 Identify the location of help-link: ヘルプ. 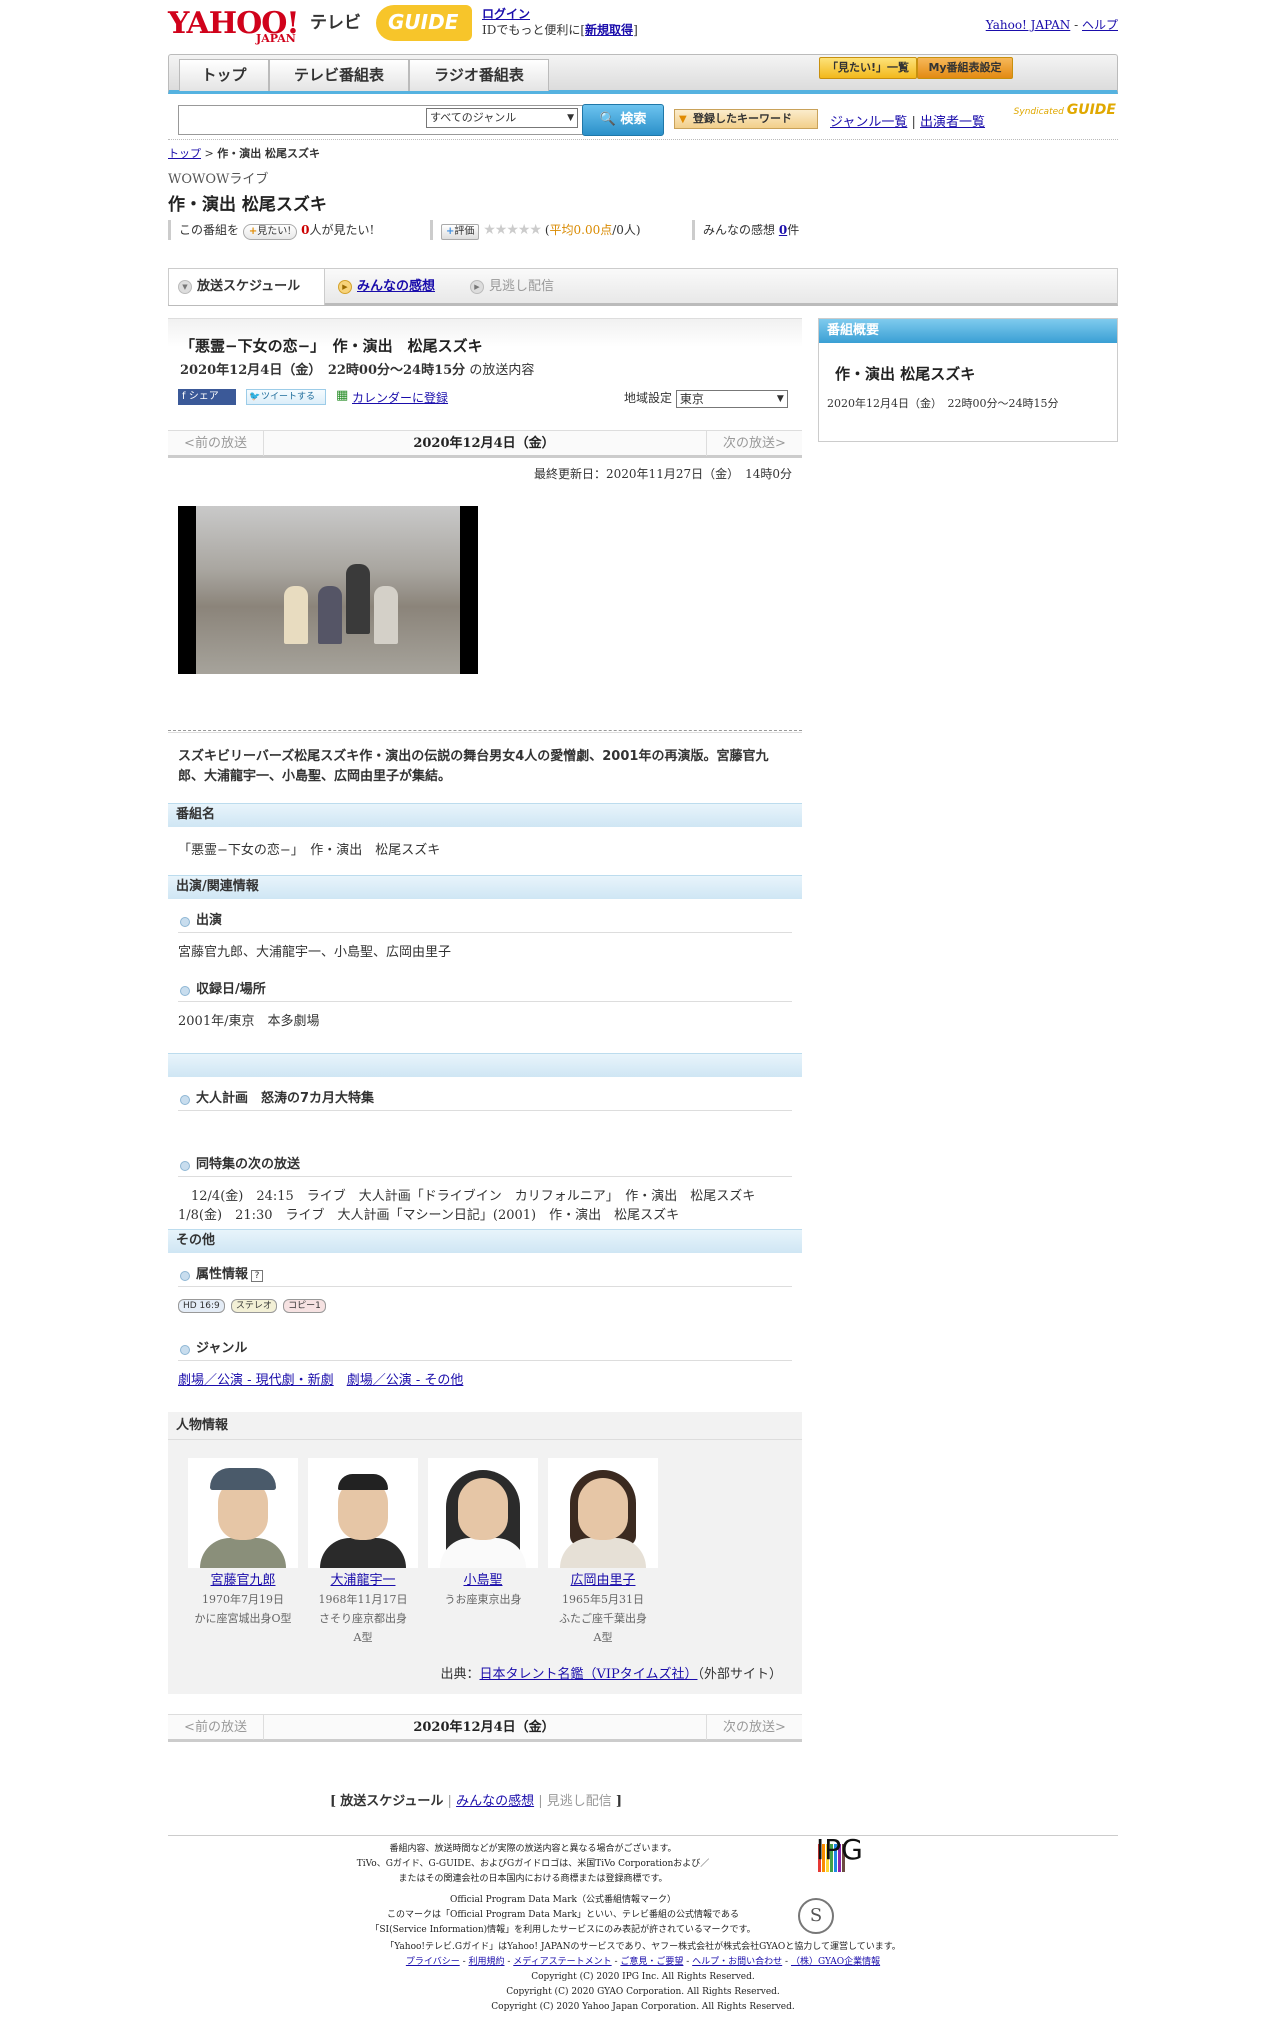
(1100, 25).